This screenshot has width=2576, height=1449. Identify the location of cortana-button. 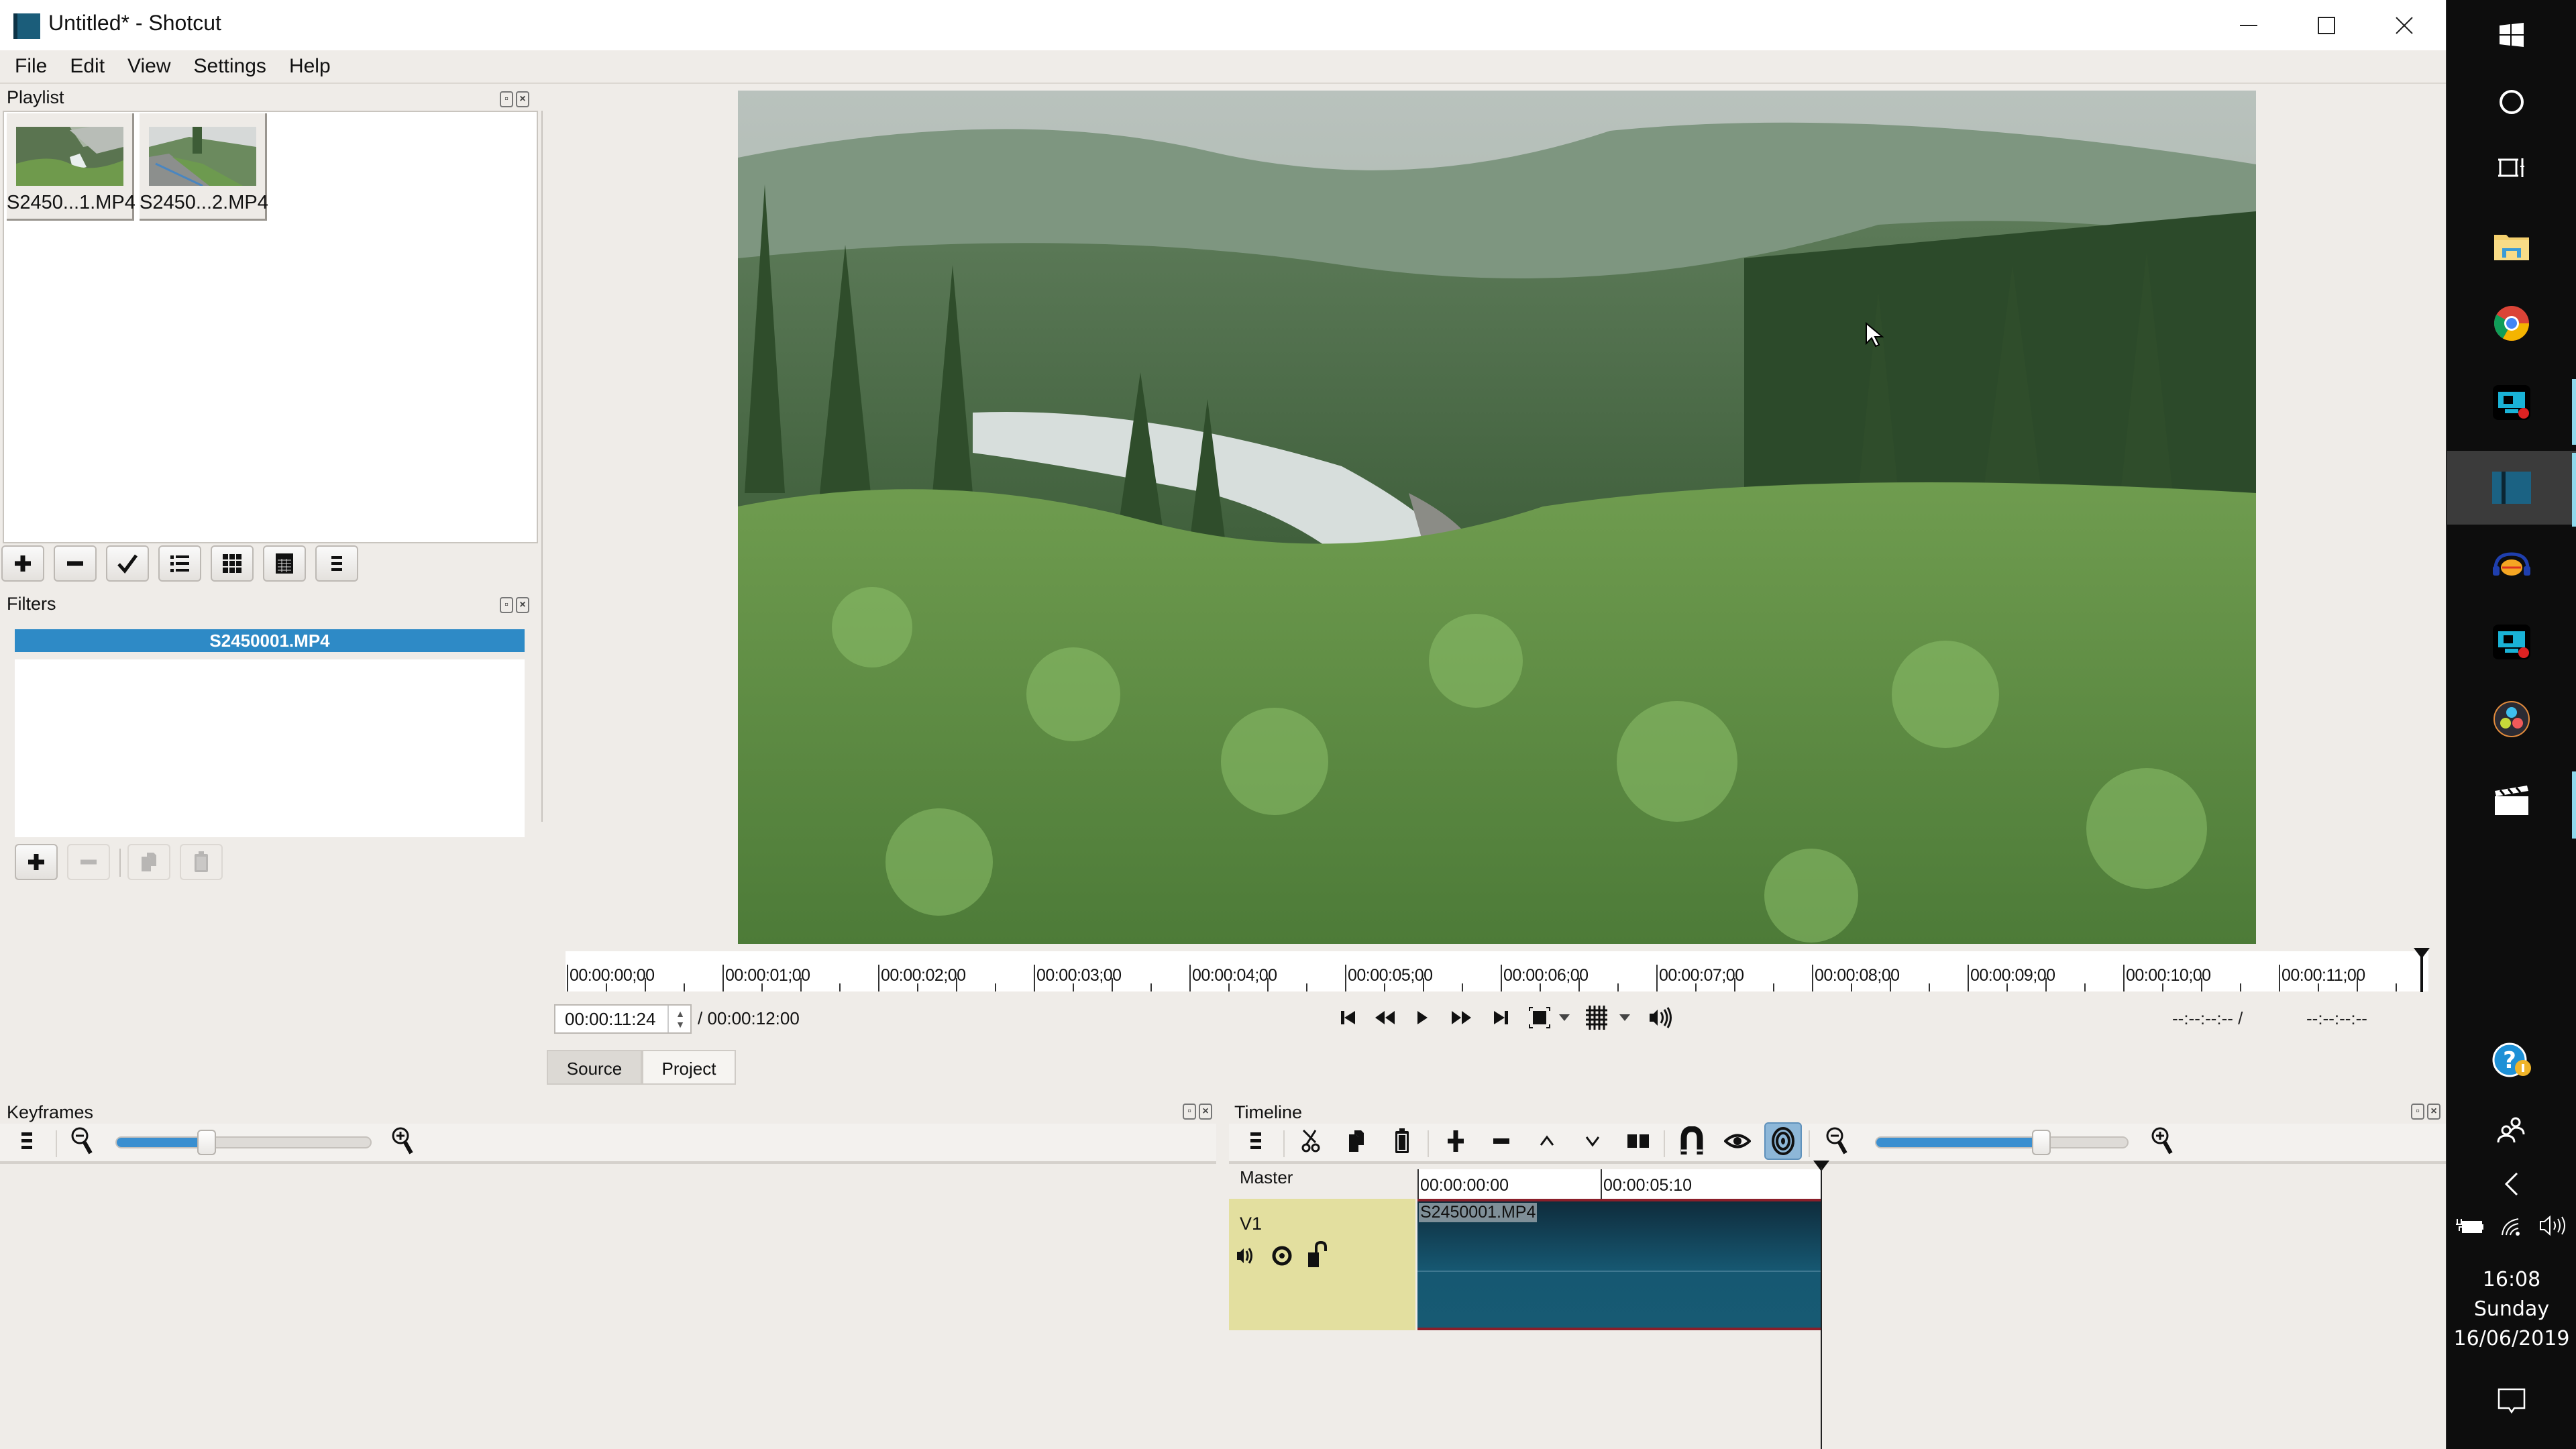
(2511, 102).